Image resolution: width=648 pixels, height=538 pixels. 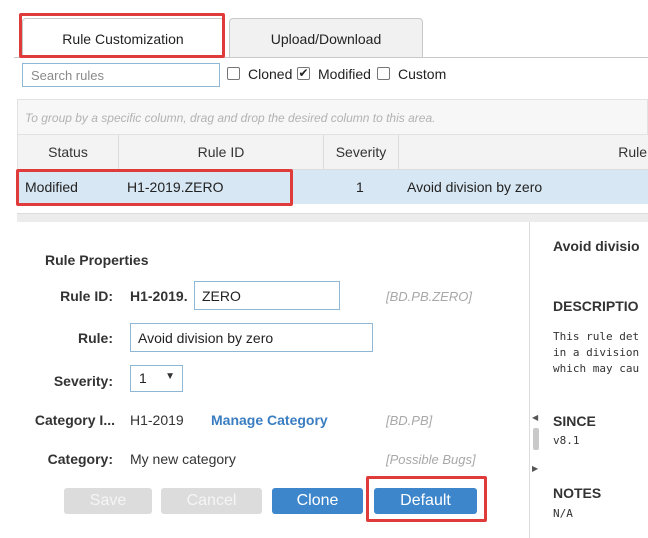 What do you see at coordinates (143, 378) in the screenshot?
I see `severity-value: 1` at bounding box center [143, 378].